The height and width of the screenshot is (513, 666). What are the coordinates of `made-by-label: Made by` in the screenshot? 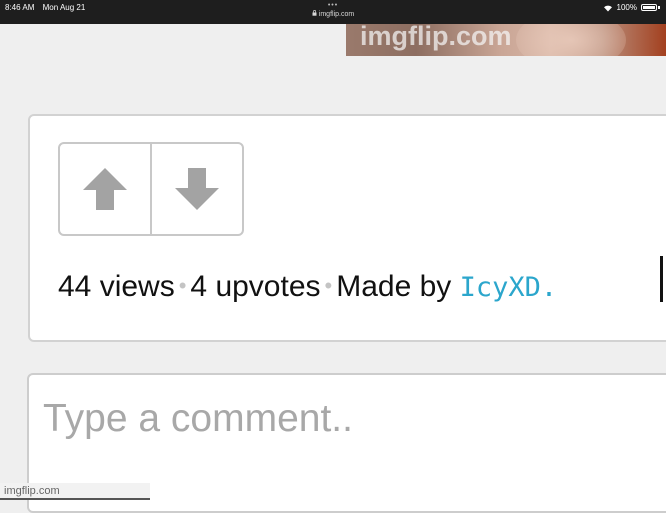 It's located at (394, 286).